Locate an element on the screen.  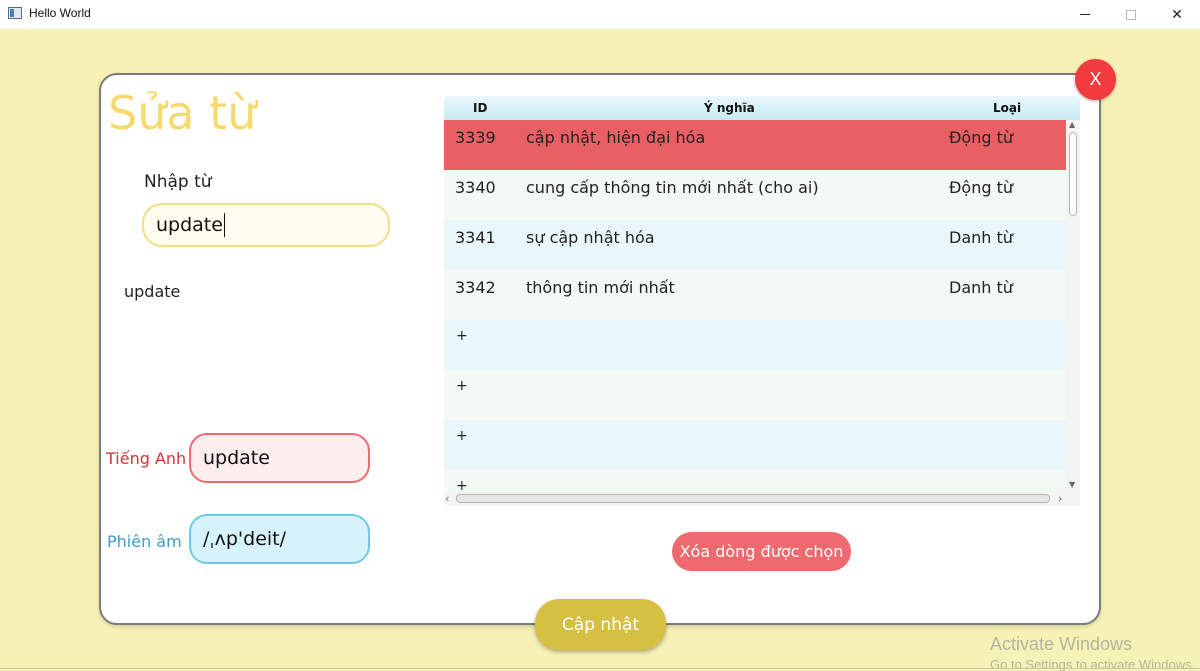
dialog-close-button: X is located at coordinates (1095, 79).